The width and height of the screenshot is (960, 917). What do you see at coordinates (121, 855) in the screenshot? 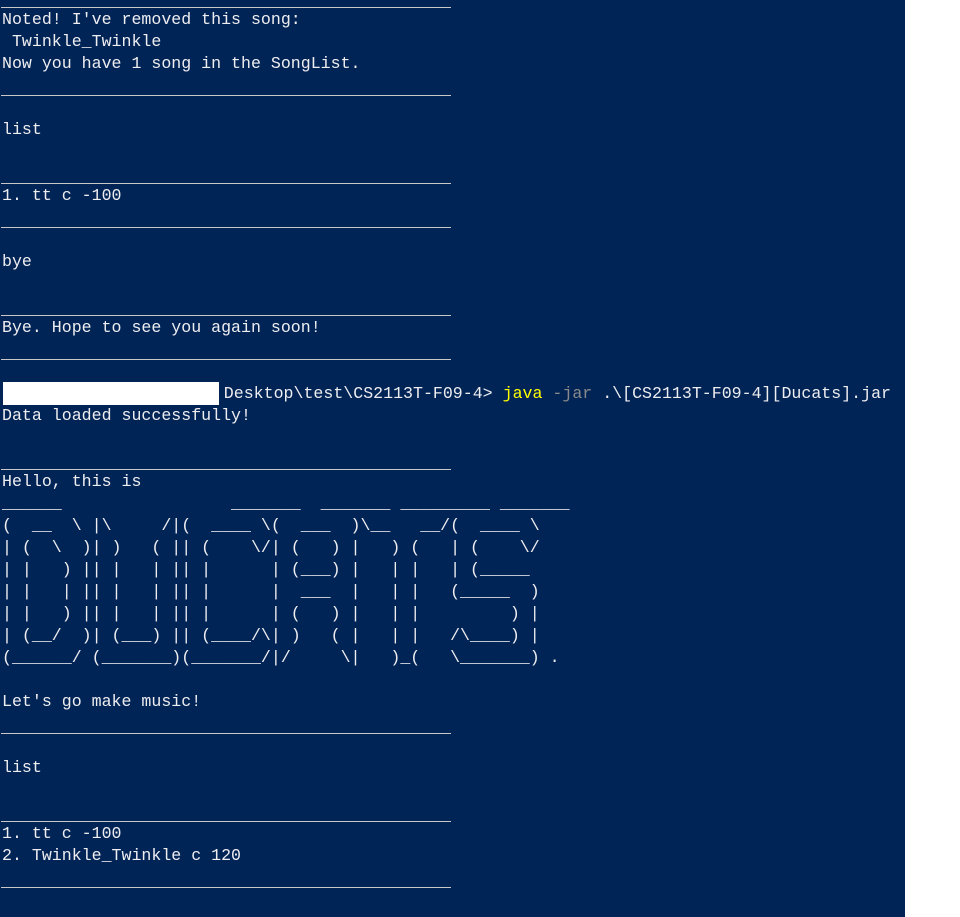
I see `terminal-output-line: 2. Twinkle_Twinkle c 120` at bounding box center [121, 855].